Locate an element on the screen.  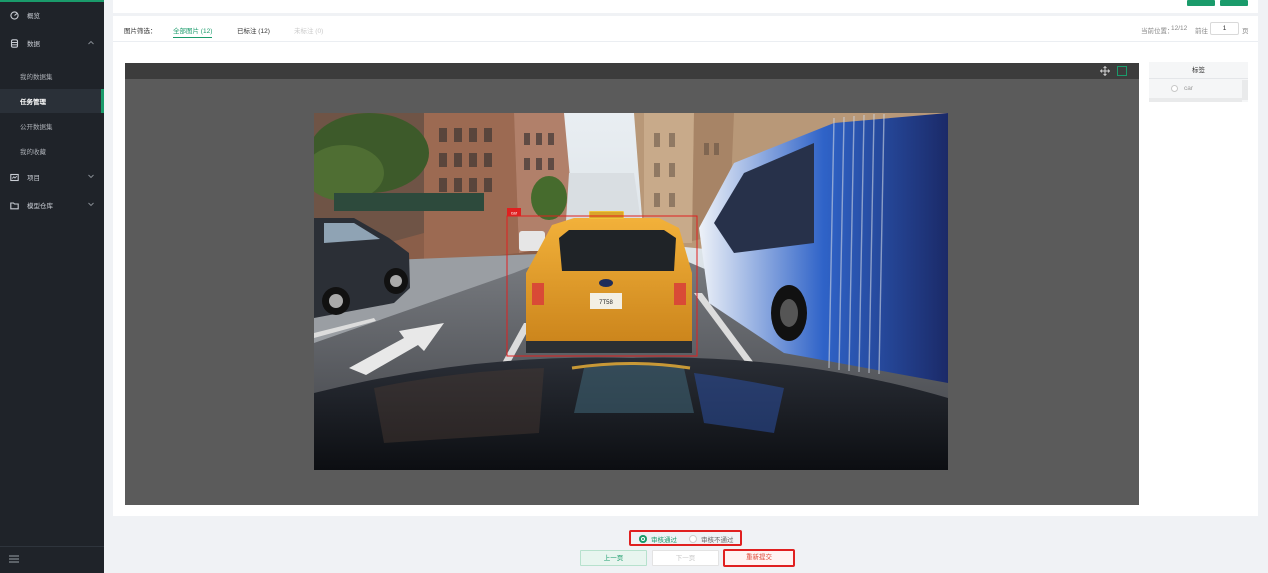
radio-review-fail: 审核不通过 is located at coordinates (711, 539).